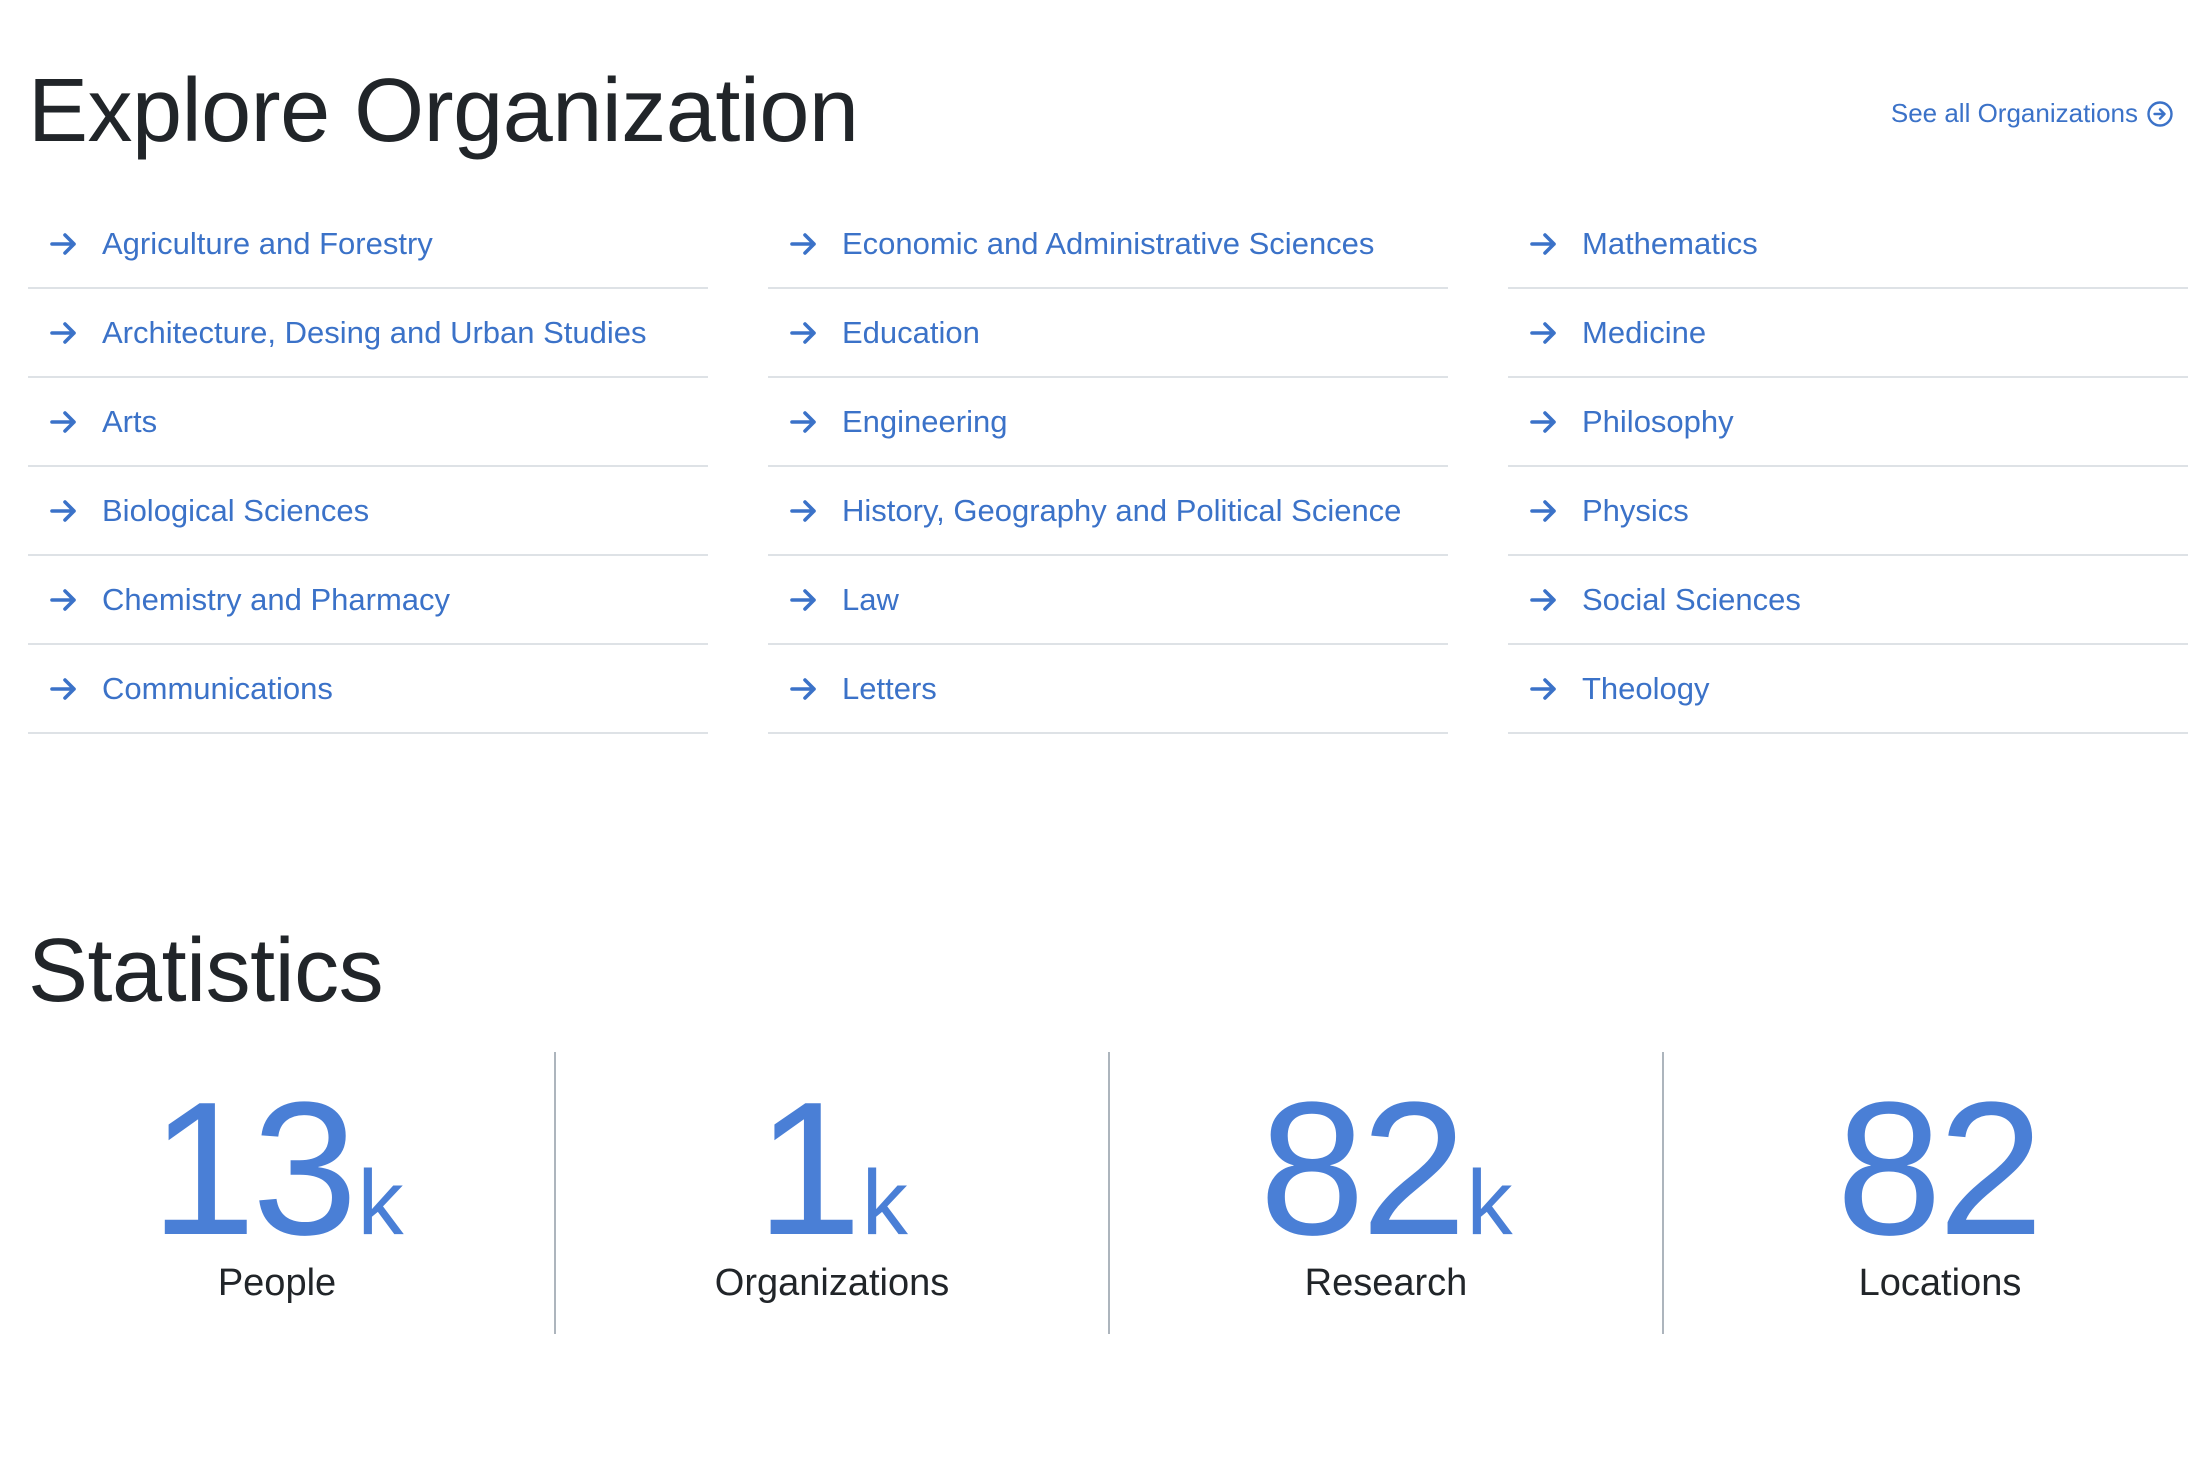 Image resolution: width=2188 pixels, height=1458 pixels. Describe the element at coordinates (1848, 600) in the screenshot. I see `organization-link-item: Social Sciences` at that location.